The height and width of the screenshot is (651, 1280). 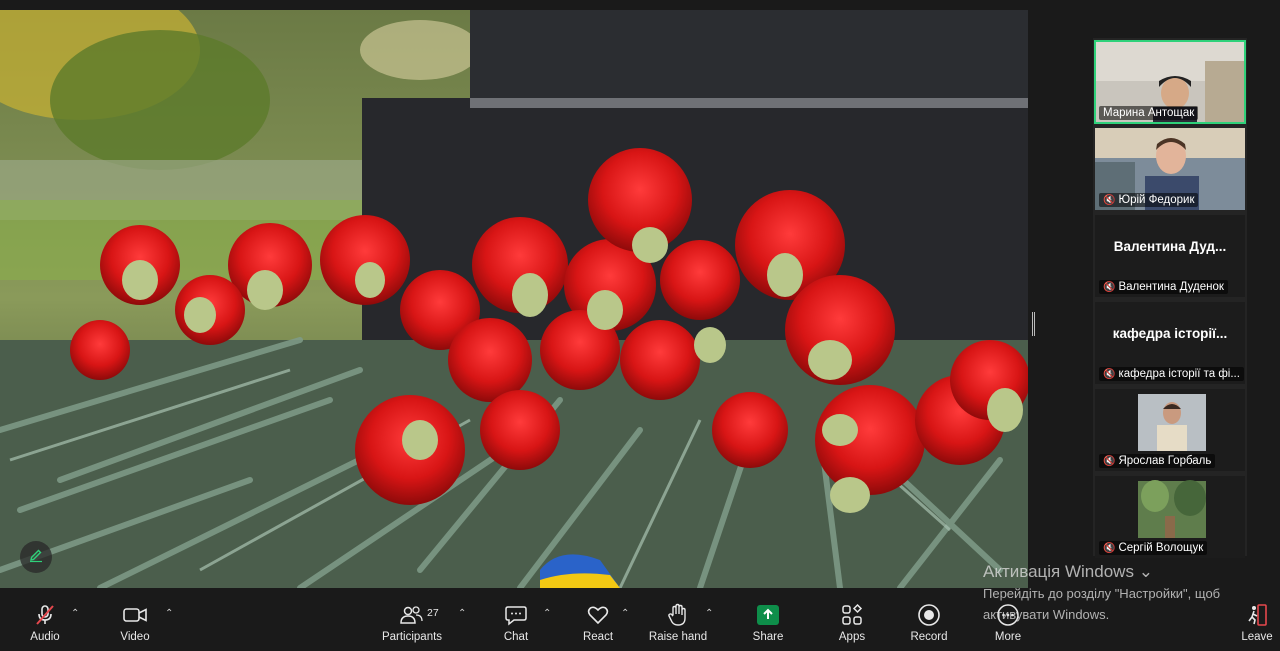 I want to click on participant-tile: Валентина Дуд... 🔇 Валентина Дуденок, so click(x=1170, y=256).